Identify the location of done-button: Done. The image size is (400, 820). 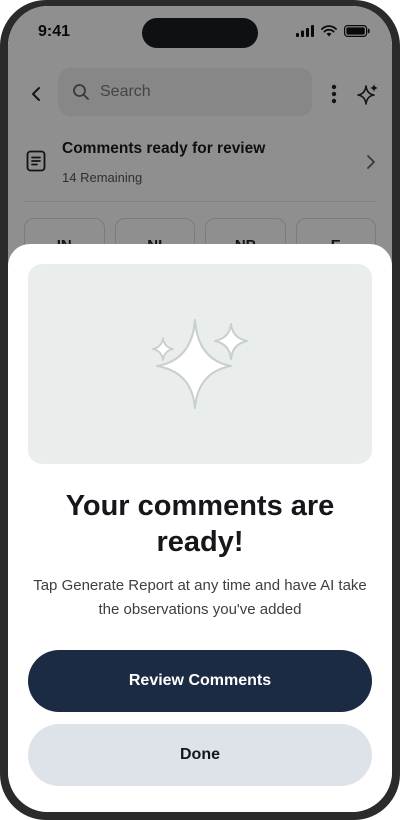
(200, 755).